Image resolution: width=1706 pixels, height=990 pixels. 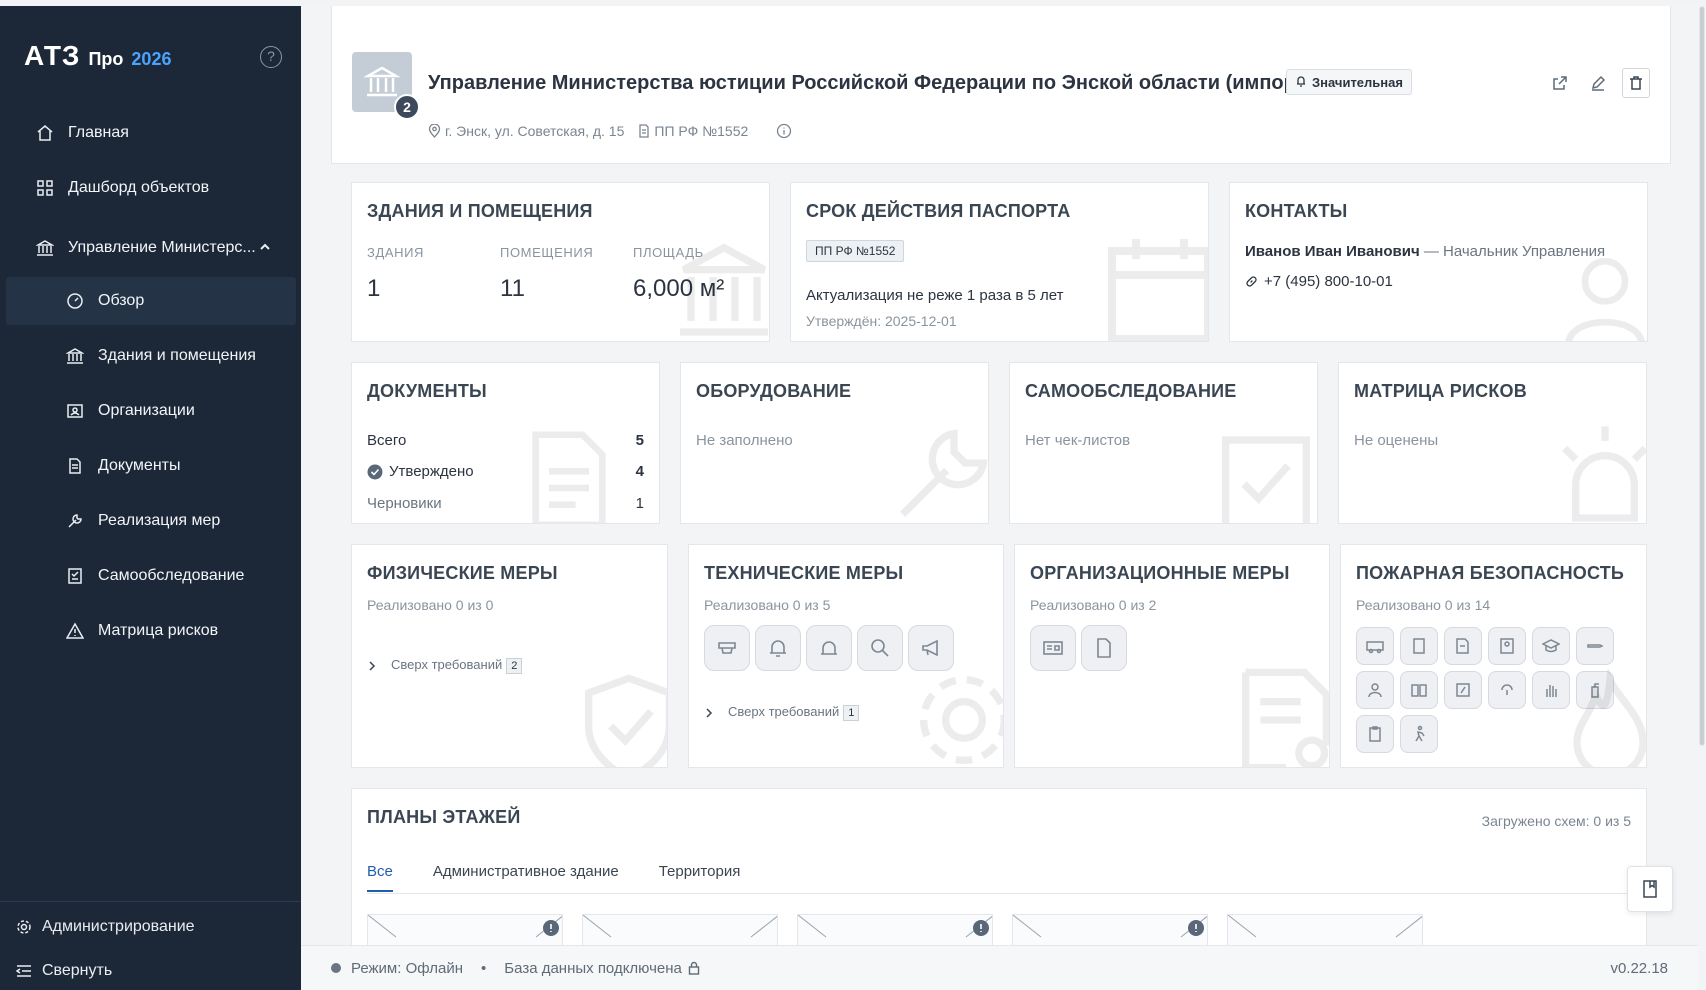 I want to click on scrollbar, so click(x=1702, y=498).